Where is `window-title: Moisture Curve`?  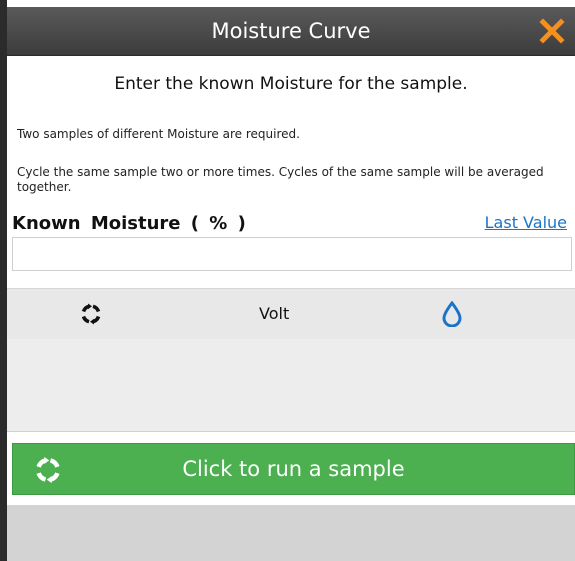 window-title: Moisture Curve is located at coordinates (291, 31).